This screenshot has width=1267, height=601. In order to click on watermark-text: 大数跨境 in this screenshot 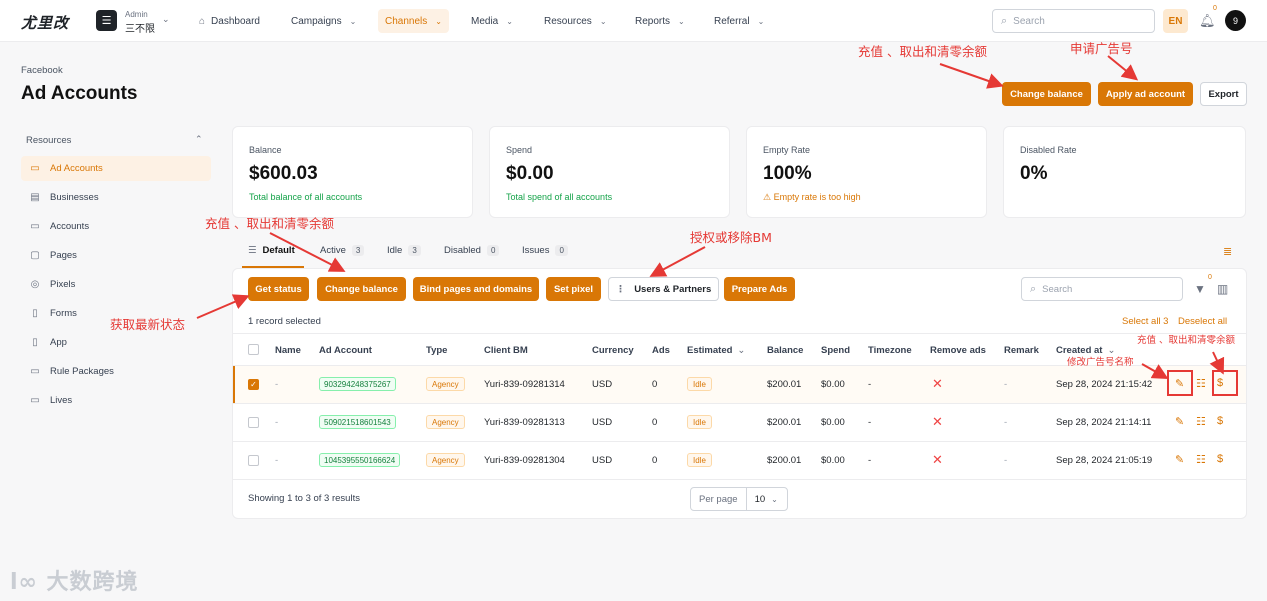, I will do `click(92, 582)`.